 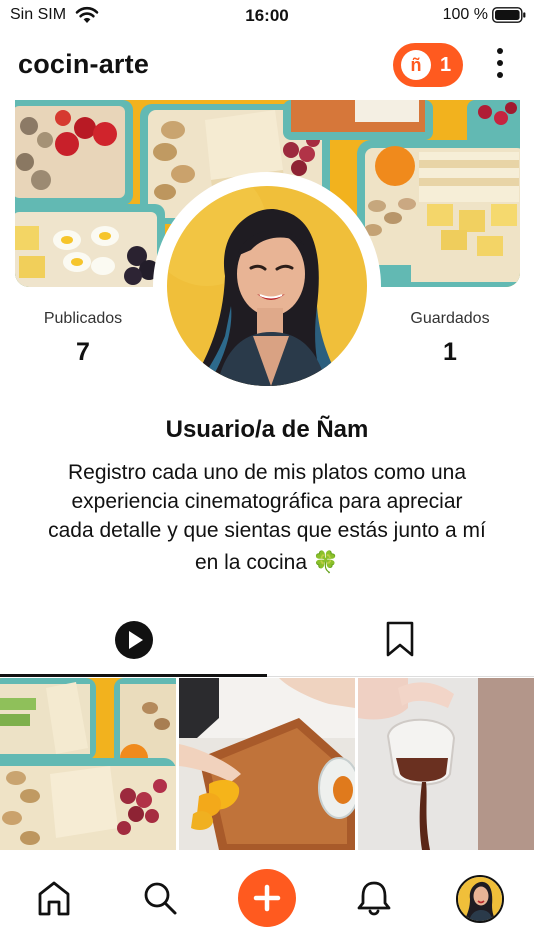 What do you see at coordinates (450, 352) in the screenshot?
I see `saved-count: 1` at bounding box center [450, 352].